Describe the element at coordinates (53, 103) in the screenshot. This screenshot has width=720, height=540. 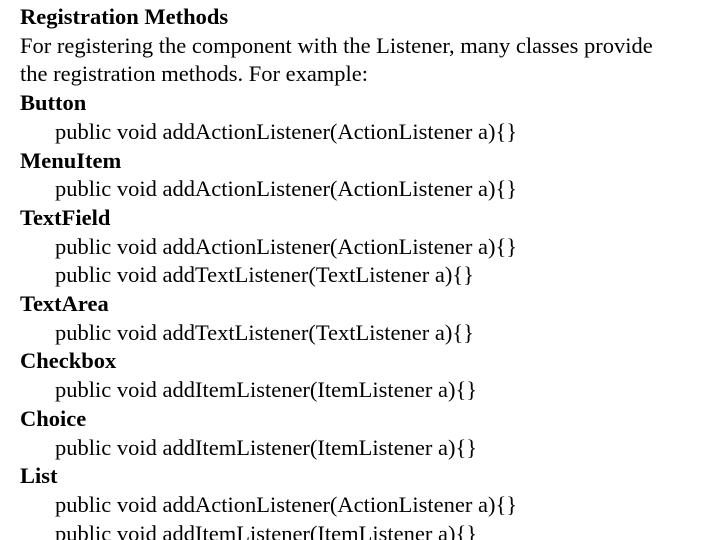
I see `class-heading: Button` at that location.